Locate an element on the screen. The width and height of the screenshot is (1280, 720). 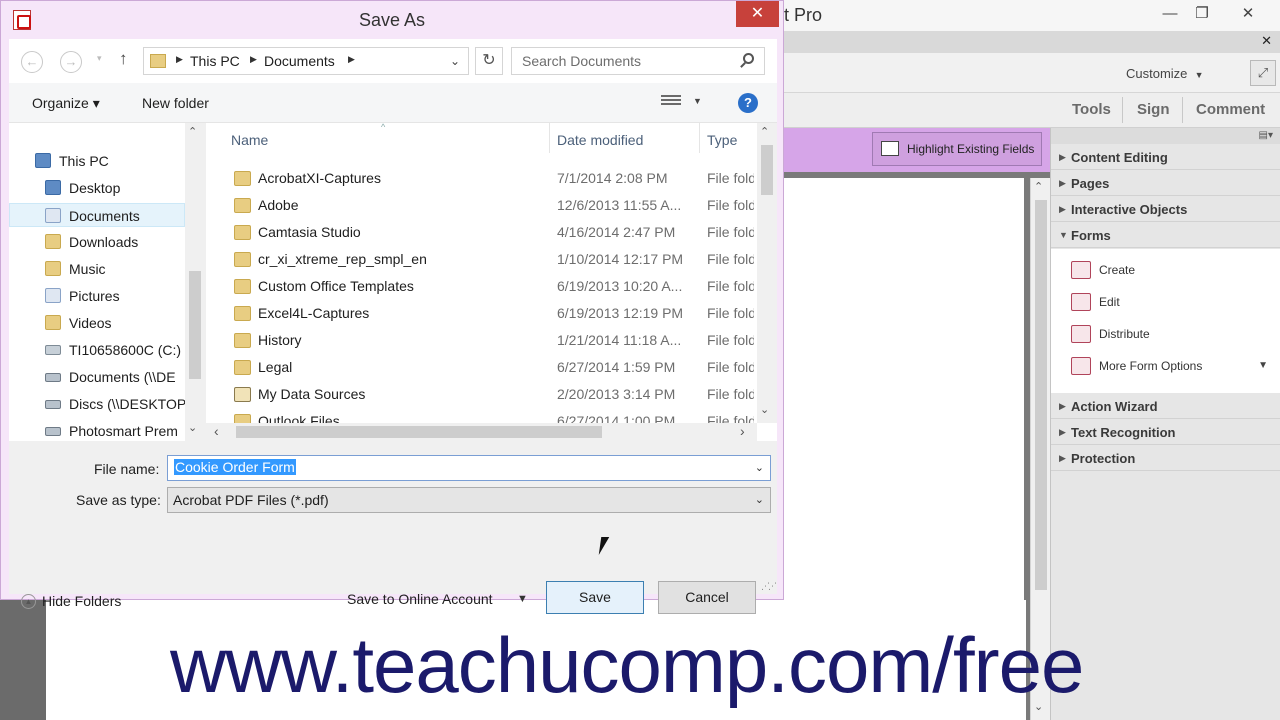
file-type: File folder is located at coordinates (730, 232).